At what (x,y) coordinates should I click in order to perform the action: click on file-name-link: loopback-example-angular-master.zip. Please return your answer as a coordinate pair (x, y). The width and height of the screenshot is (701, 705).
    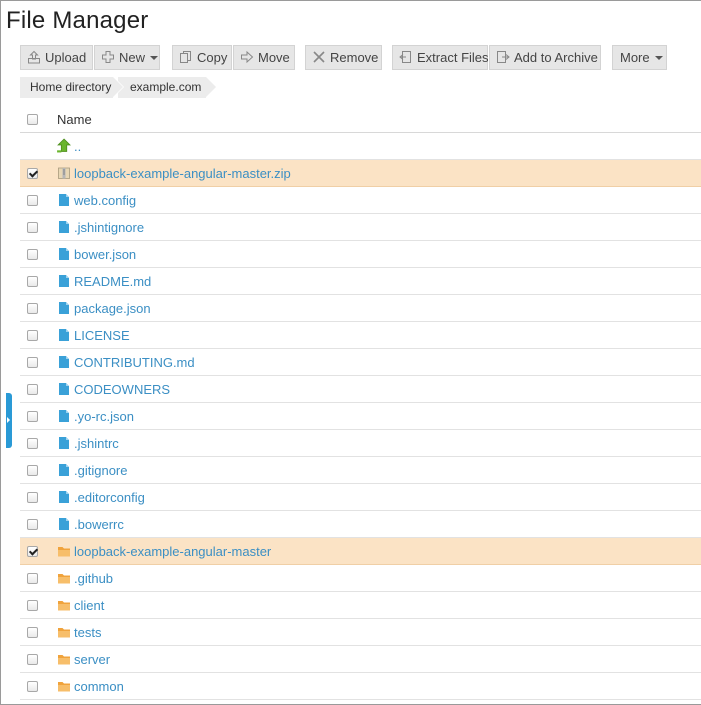
    Looking at the image, I should click on (182, 173).